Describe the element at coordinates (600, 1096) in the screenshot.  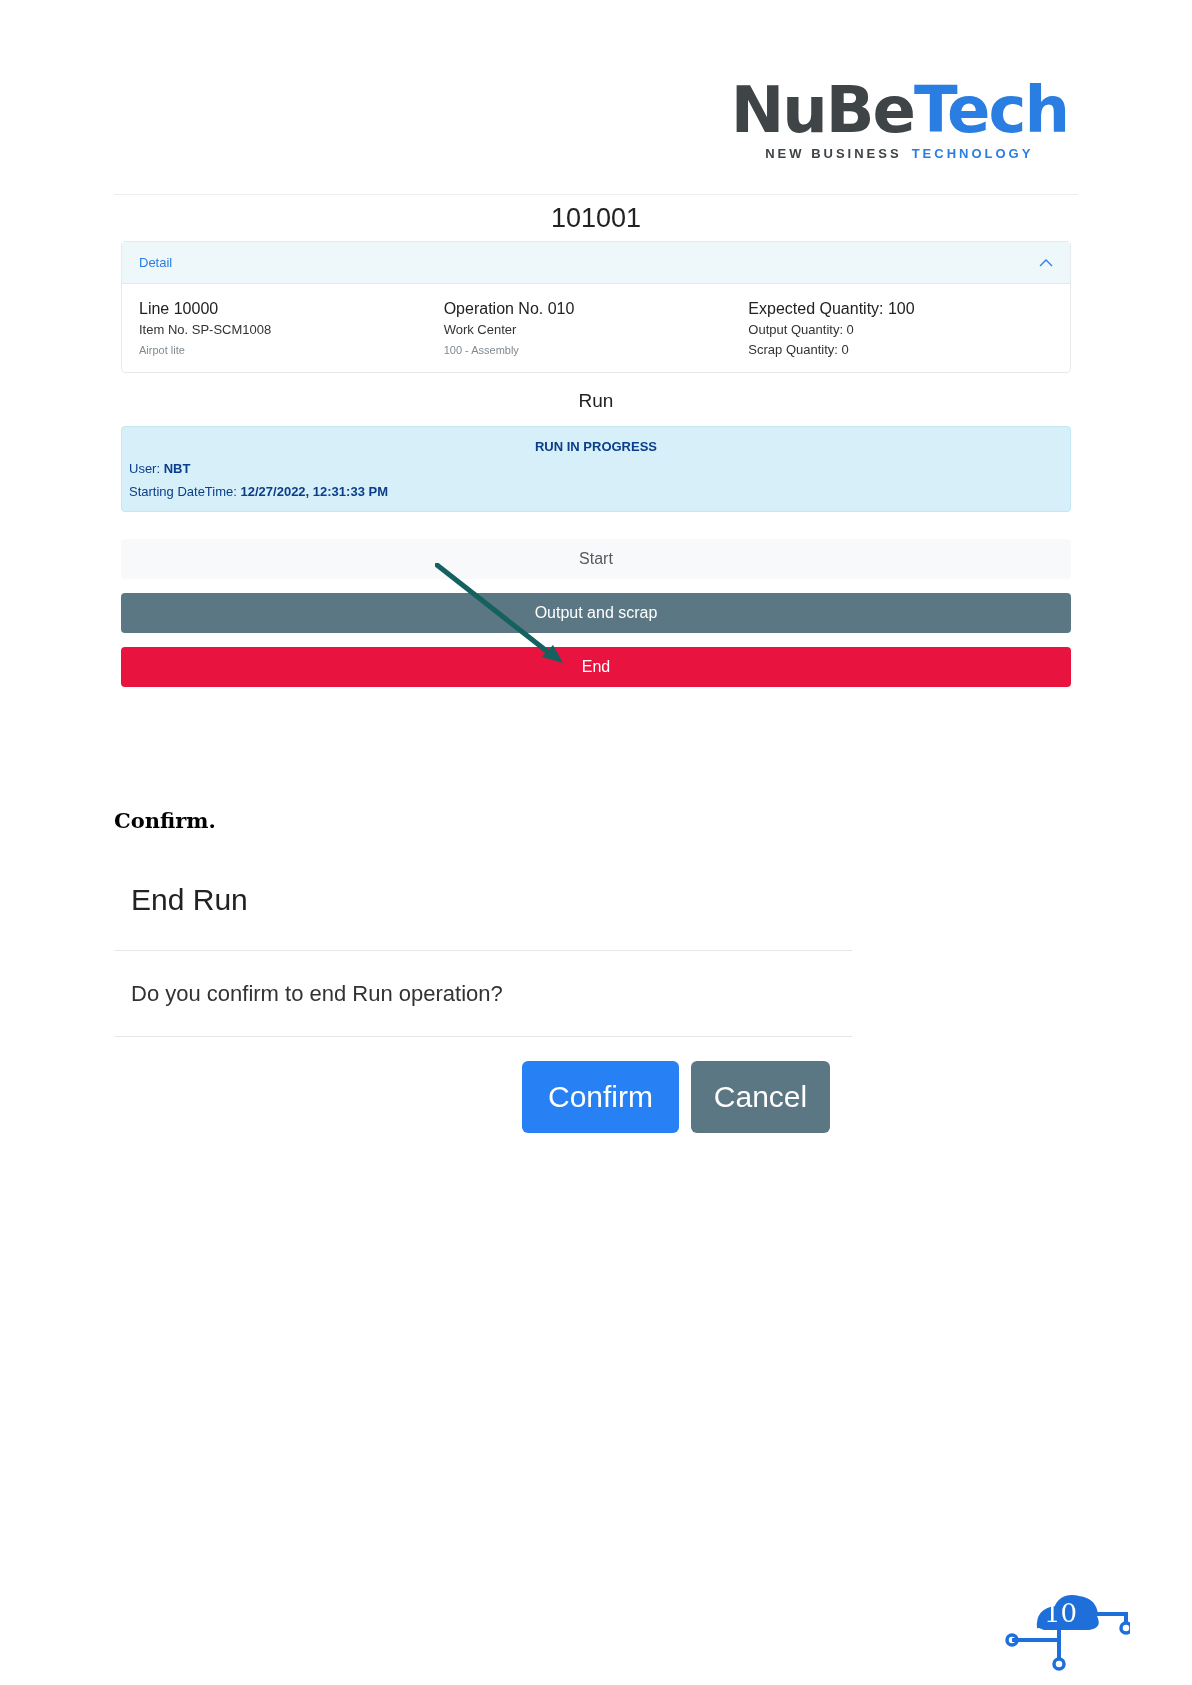
I see `dialog-button: Confirm` at that location.